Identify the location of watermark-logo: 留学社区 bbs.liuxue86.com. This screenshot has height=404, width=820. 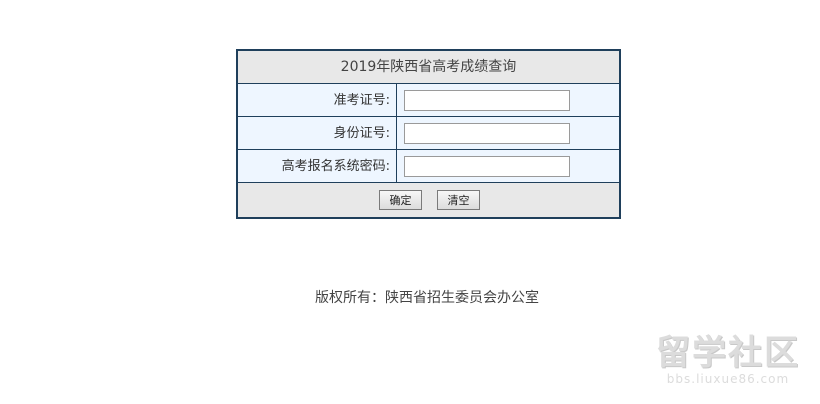
(728, 360).